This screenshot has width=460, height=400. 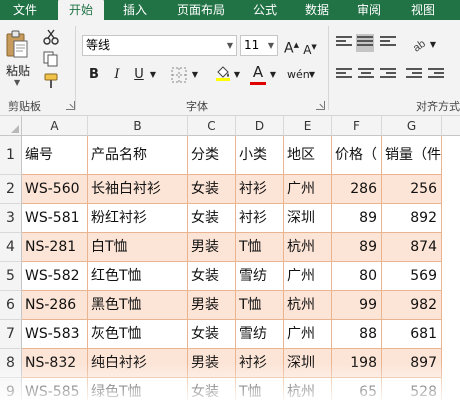 I want to click on font-size-dropdown: 11 ▼, so click(x=259, y=45).